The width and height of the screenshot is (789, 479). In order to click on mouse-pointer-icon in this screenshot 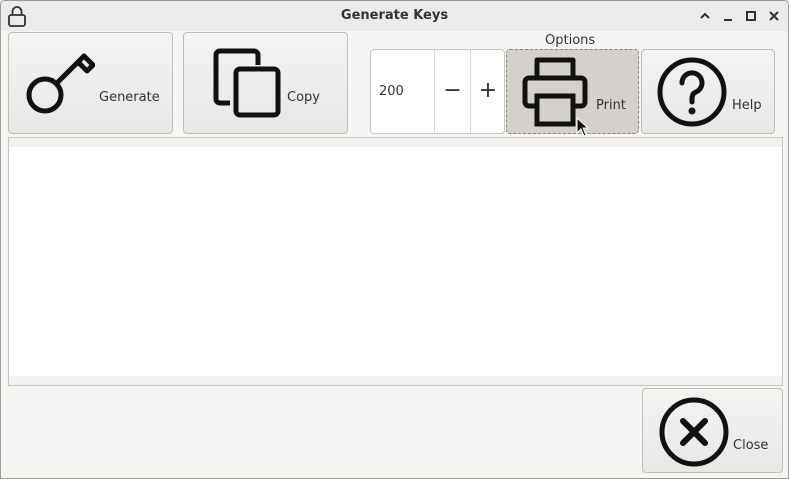, I will do `click(583, 127)`.